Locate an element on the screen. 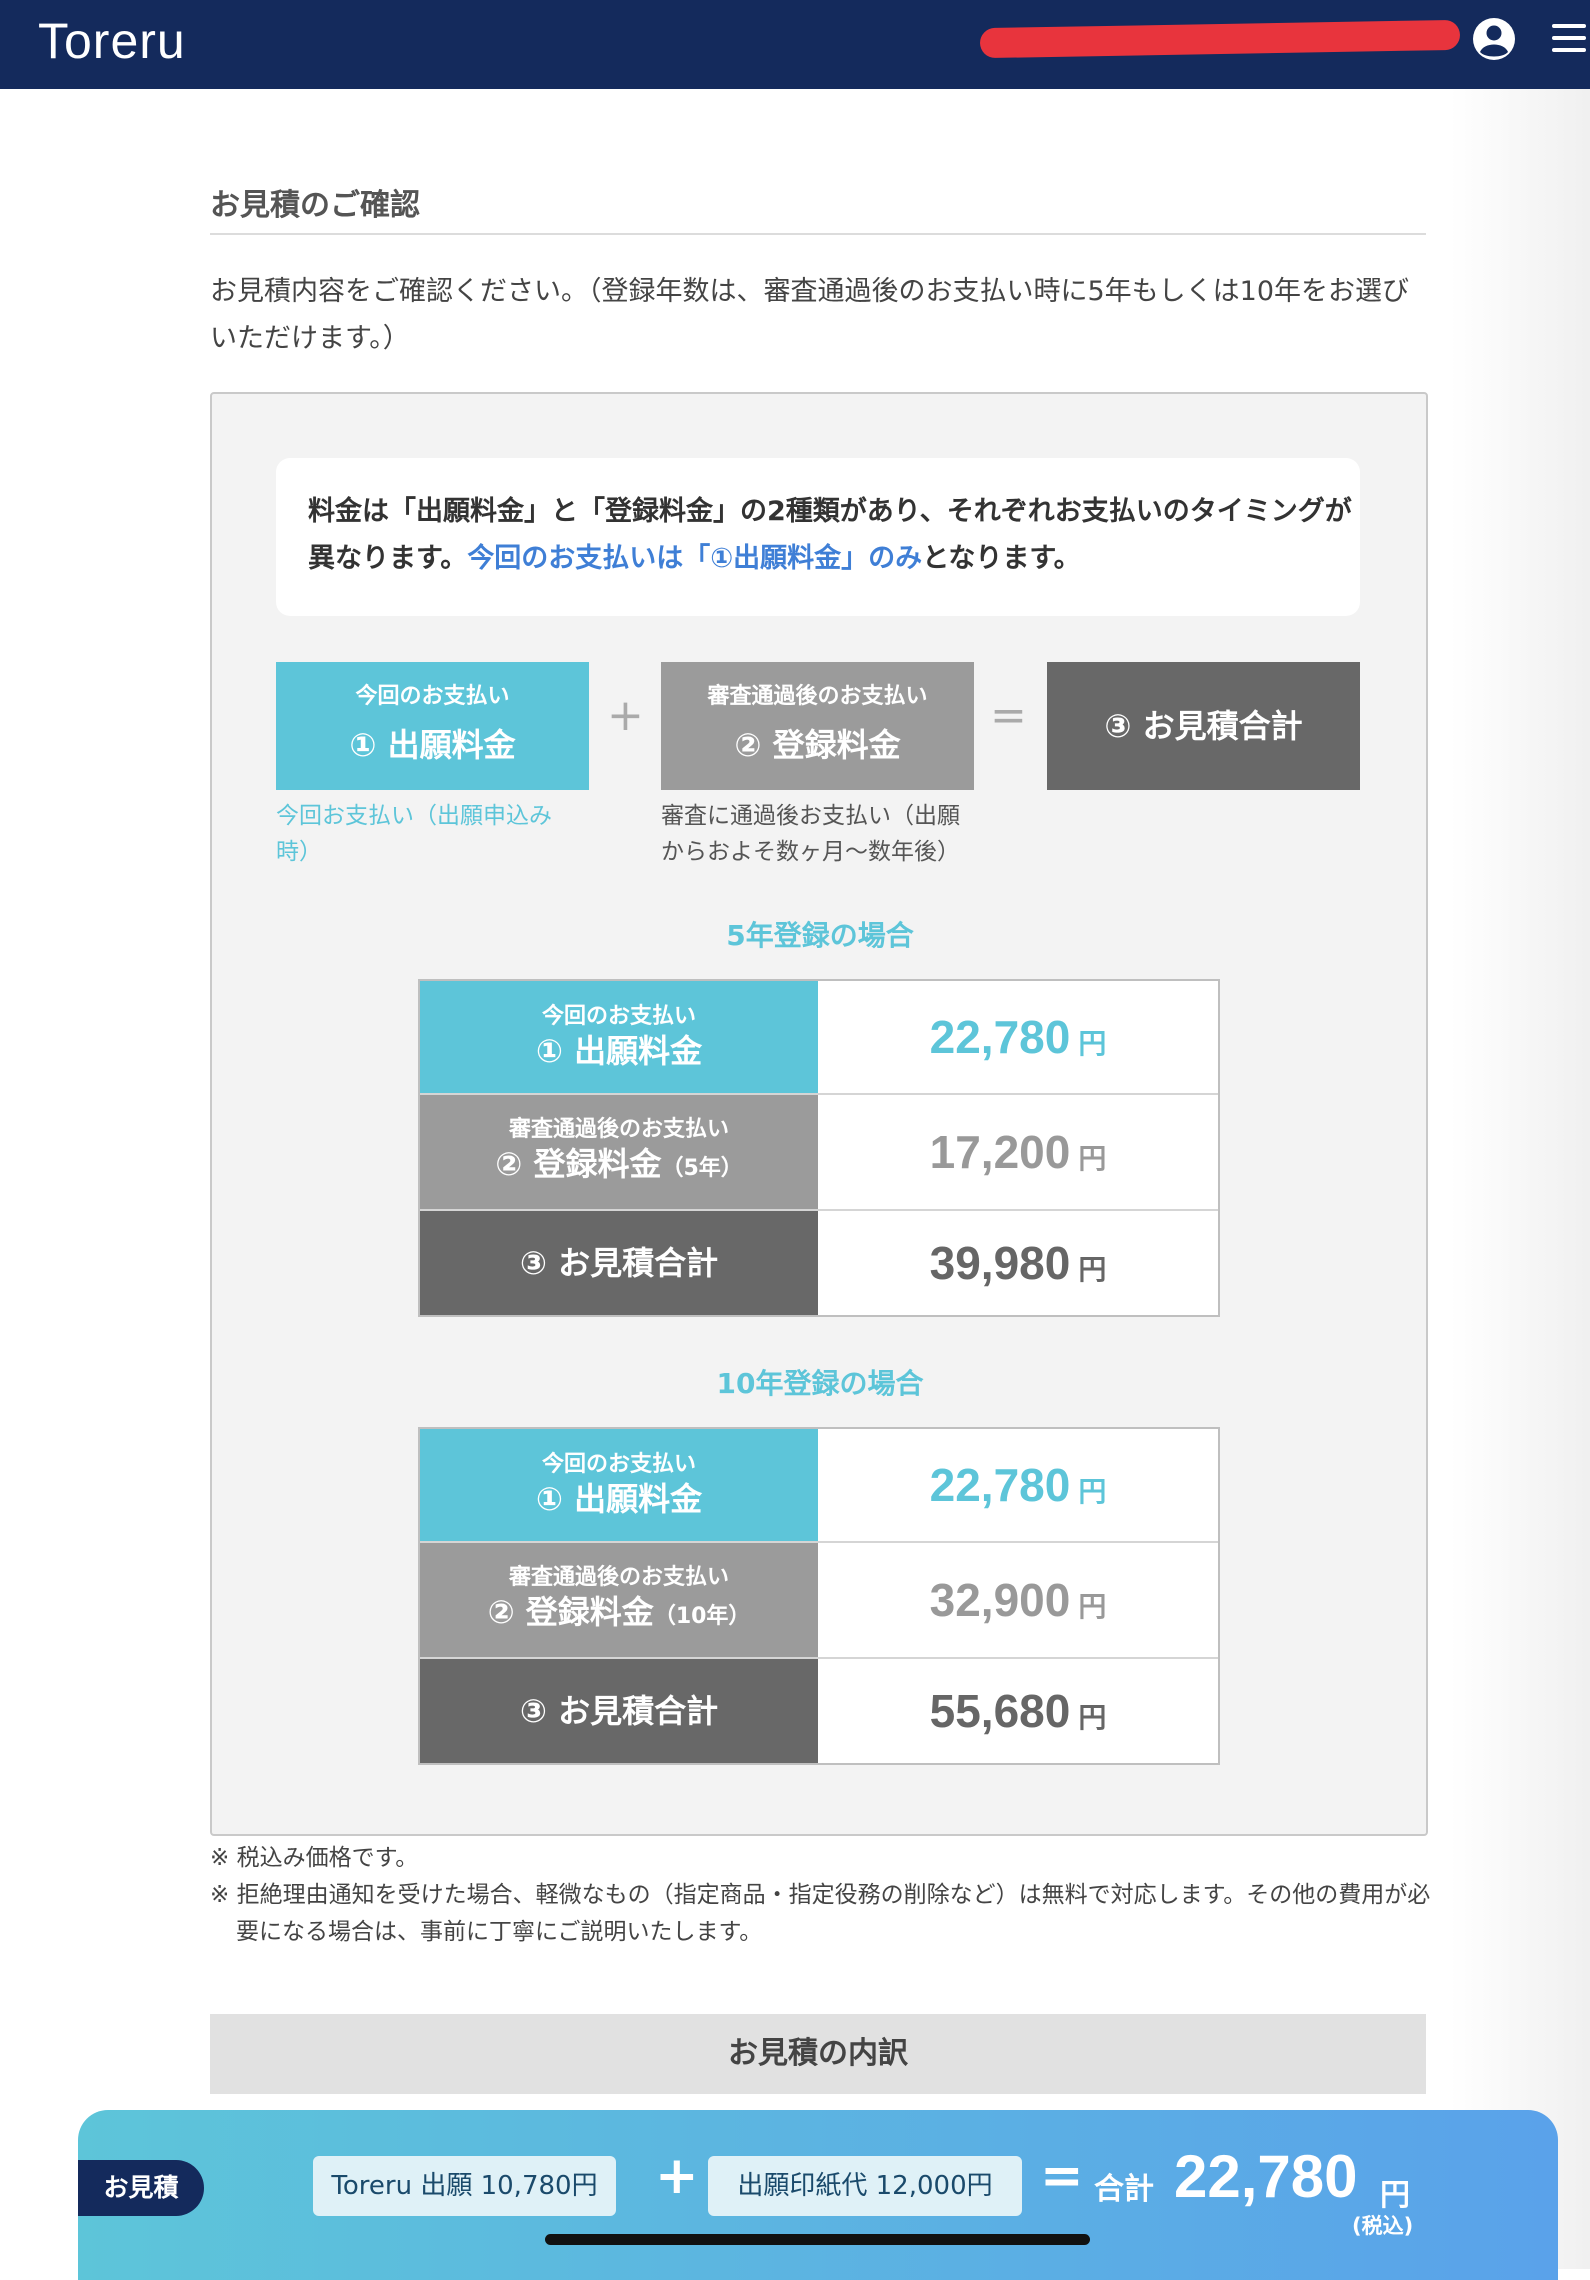 This screenshot has width=1590, height=2280. user-account-icon is located at coordinates (1494, 39).